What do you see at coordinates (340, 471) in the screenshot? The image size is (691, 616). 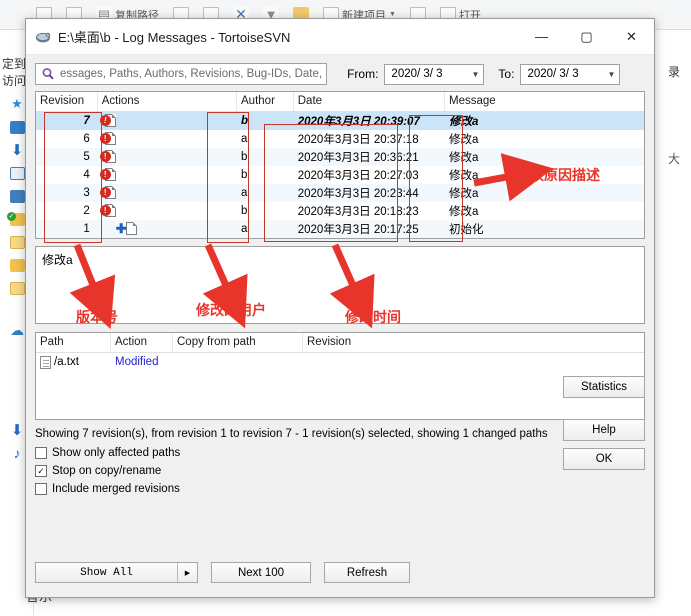 I see `checkbox-stop-on-copy-rename: ✓ Stop on copy/rename` at bounding box center [340, 471].